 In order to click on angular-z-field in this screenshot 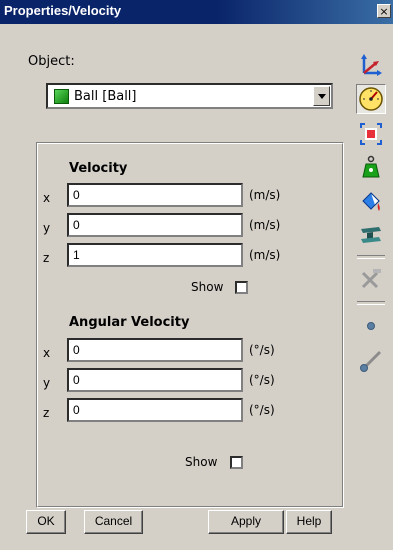, I will do `click(155, 410)`.